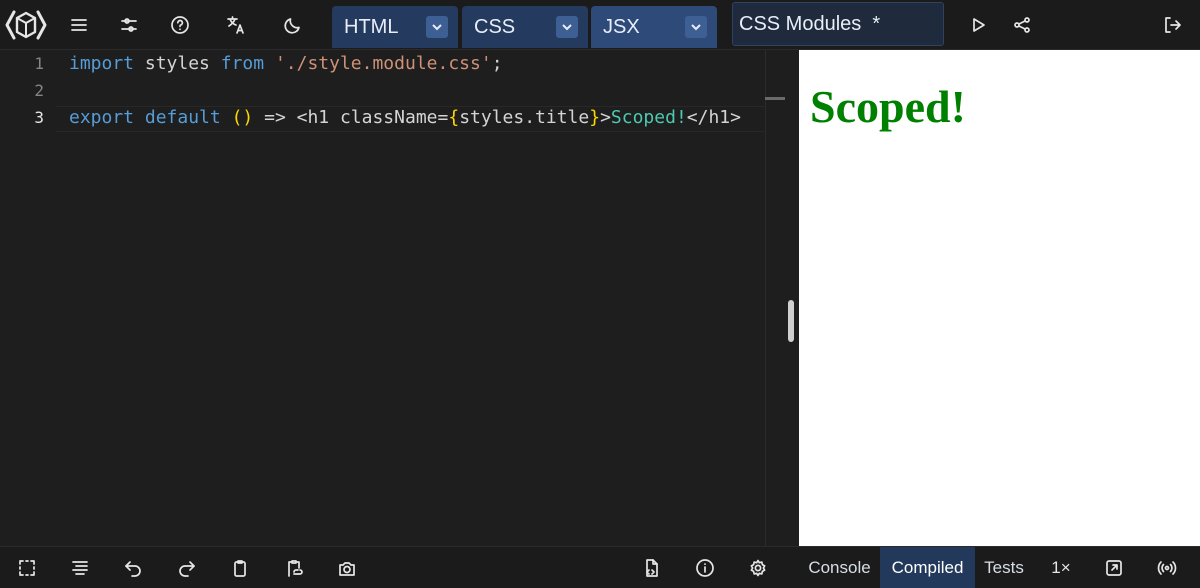  I want to click on menu-icon, so click(79, 25).